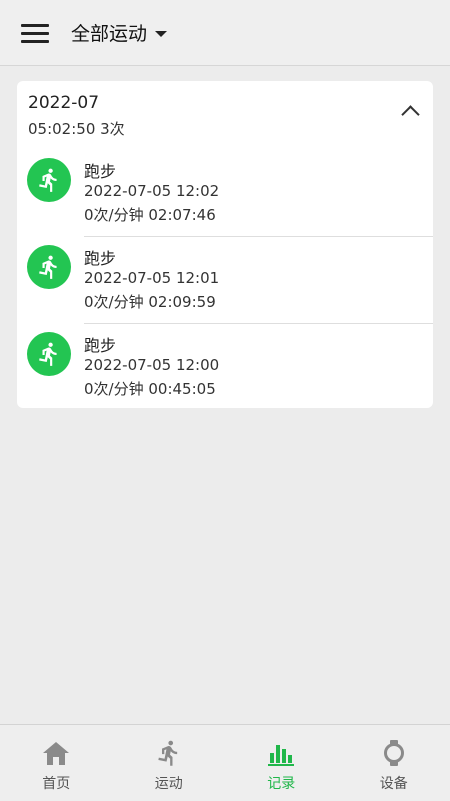 This screenshot has width=450, height=801. What do you see at coordinates (225, 33) in the screenshot?
I see `app-bar: 全部运动` at bounding box center [225, 33].